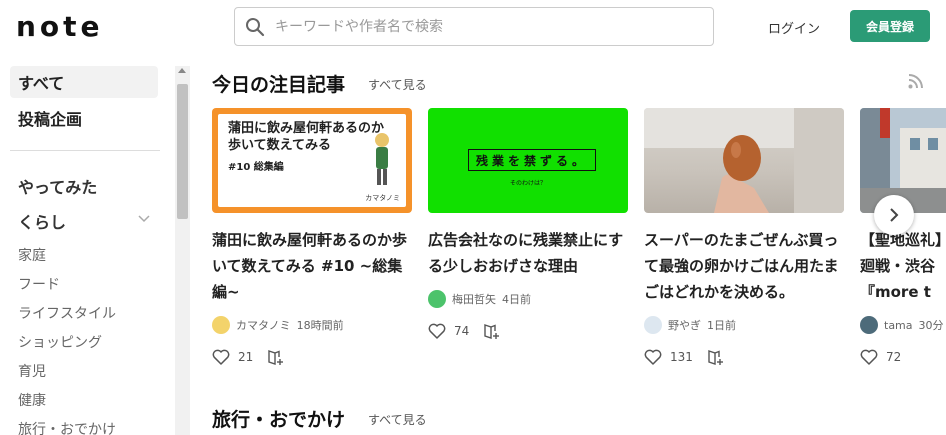  I want to click on sidebar-category-kurashi: くらし, so click(42, 221).